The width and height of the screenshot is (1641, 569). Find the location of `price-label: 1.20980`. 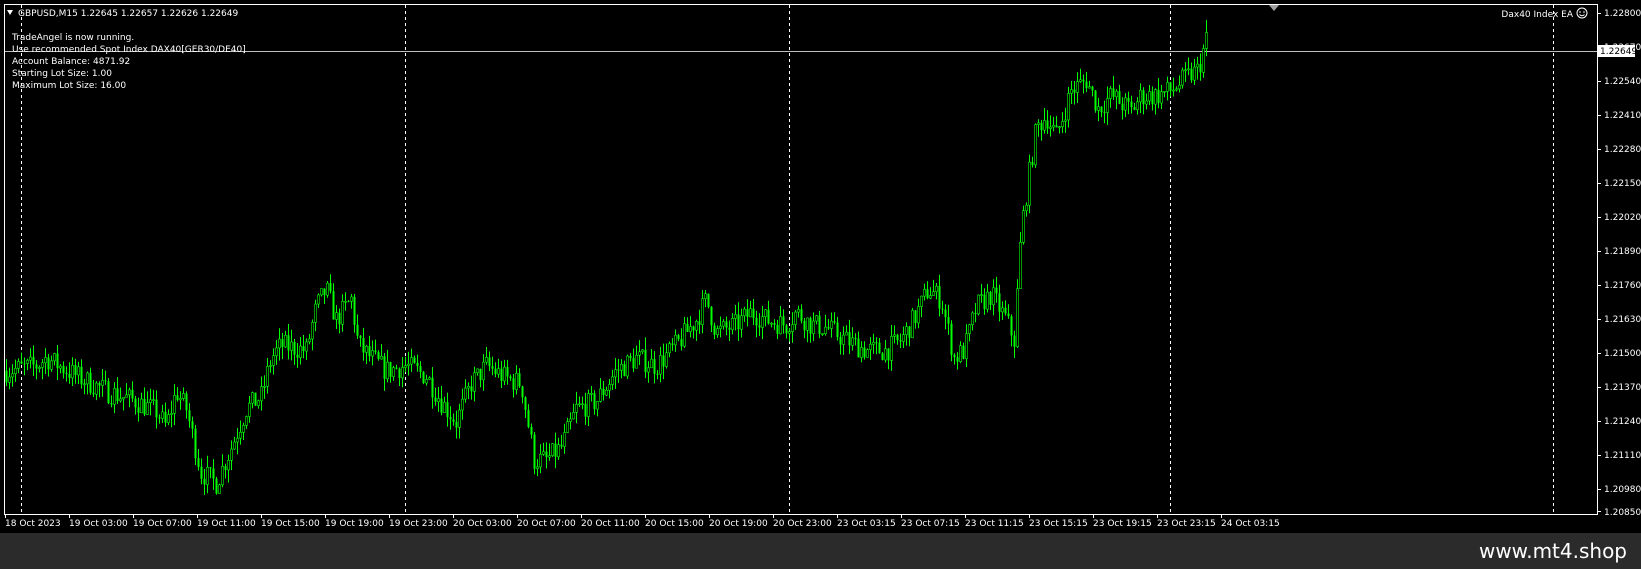

price-label: 1.20980 is located at coordinates (1622, 490).